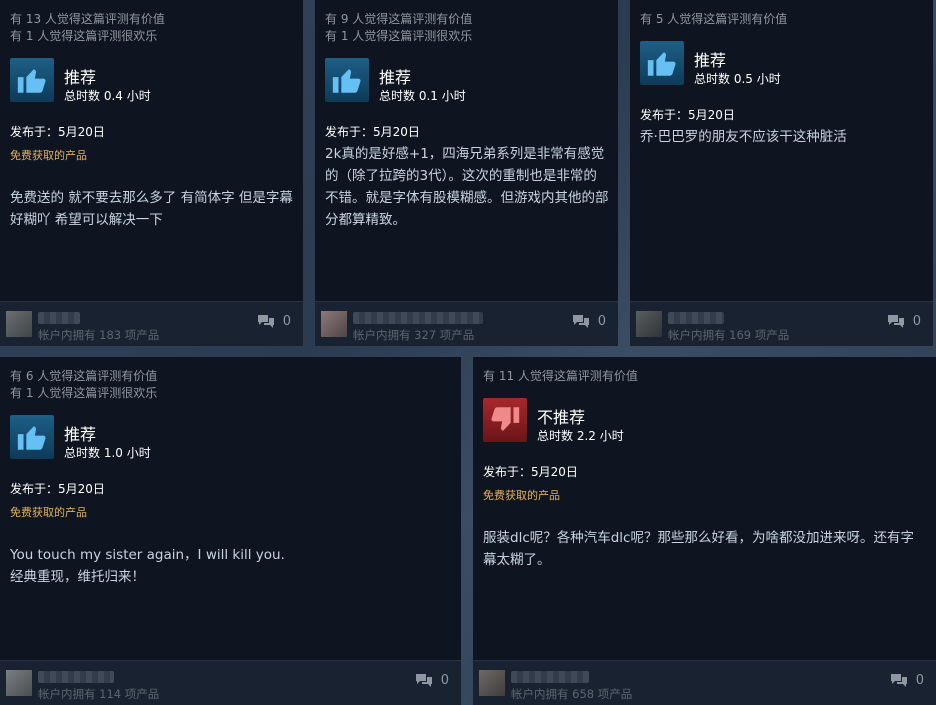 The image size is (936, 705). What do you see at coordinates (84, 376) in the screenshot?
I see `helpful-count: 有 6 人觉得这篇评测有价值` at bounding box center [84, 376].